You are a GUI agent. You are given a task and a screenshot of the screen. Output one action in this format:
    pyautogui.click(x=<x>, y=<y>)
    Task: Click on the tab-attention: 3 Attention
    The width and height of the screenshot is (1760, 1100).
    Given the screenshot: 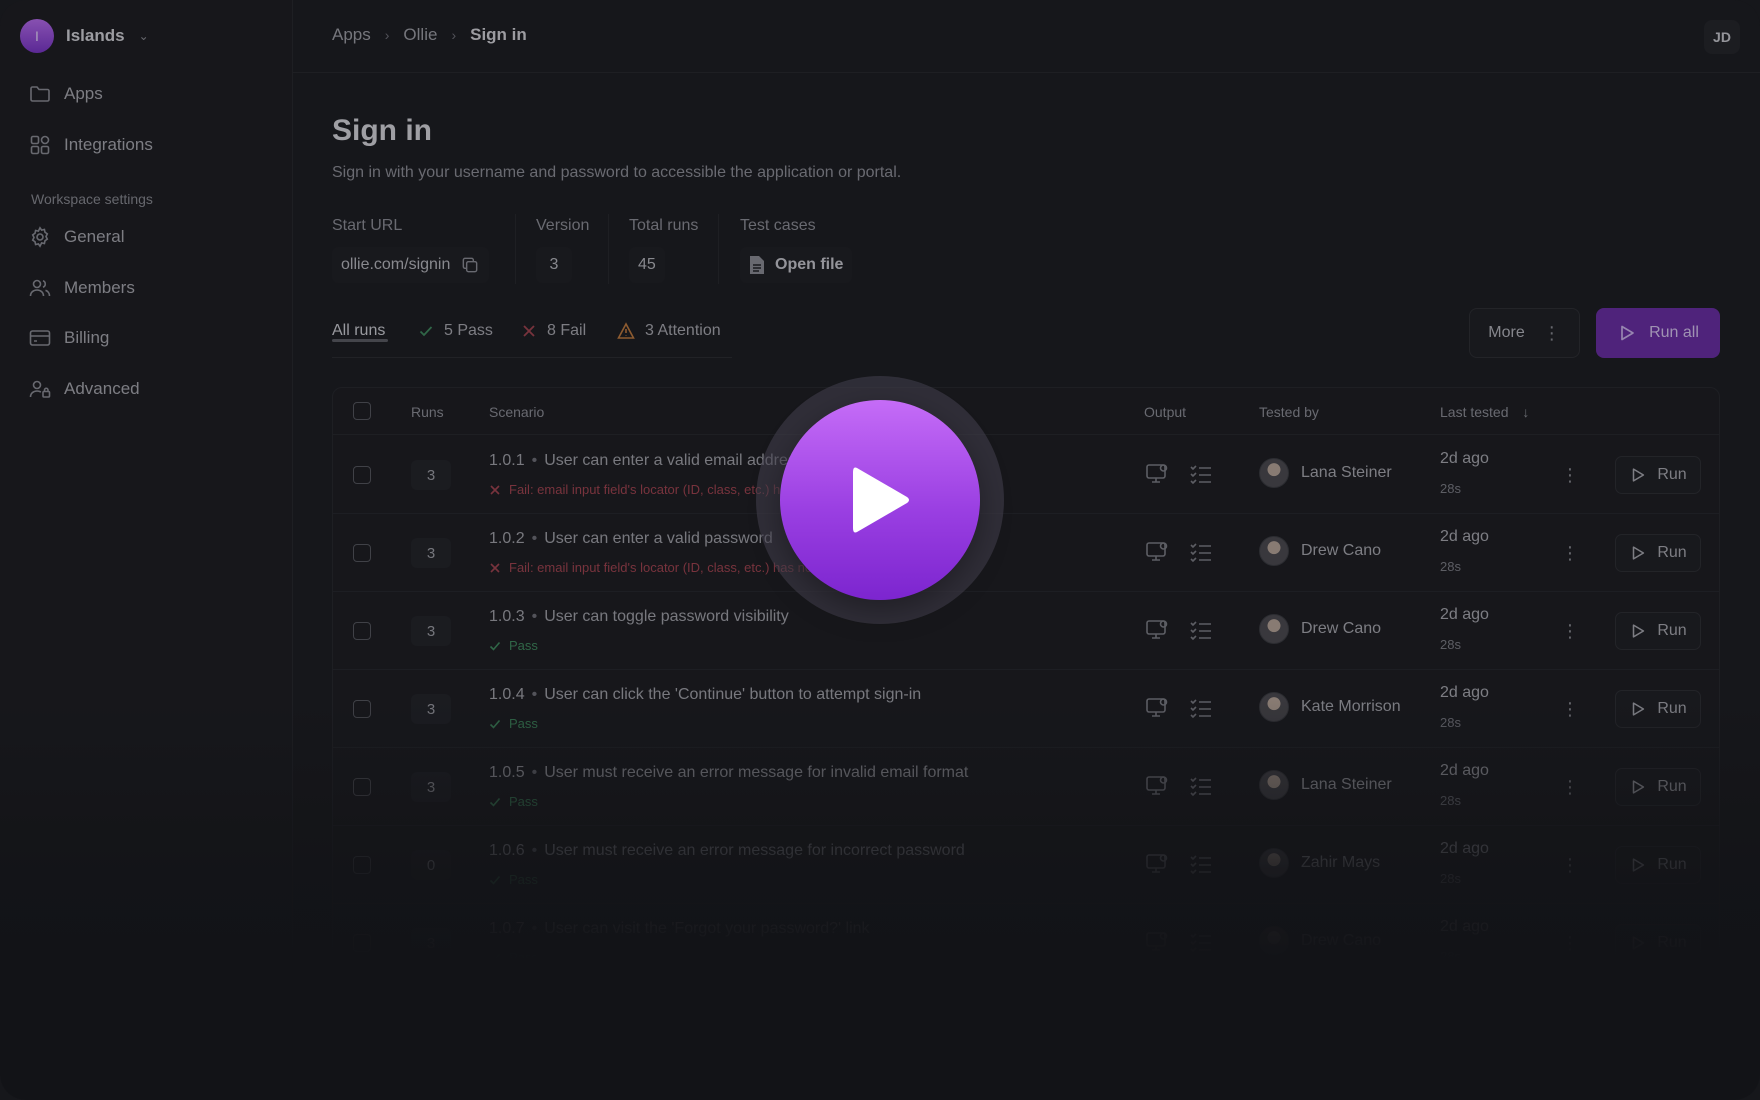 What is the action you would take?
    pyautogui.click(x=669, y=331)
    